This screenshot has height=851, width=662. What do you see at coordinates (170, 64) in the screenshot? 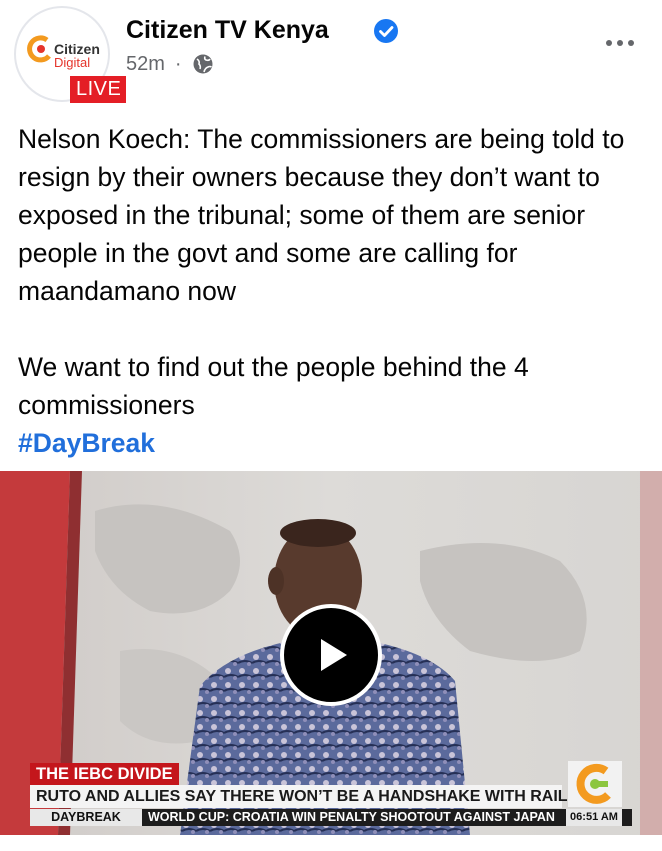
I see `post-meta: 52m ·` at bounding box center [170, 64].